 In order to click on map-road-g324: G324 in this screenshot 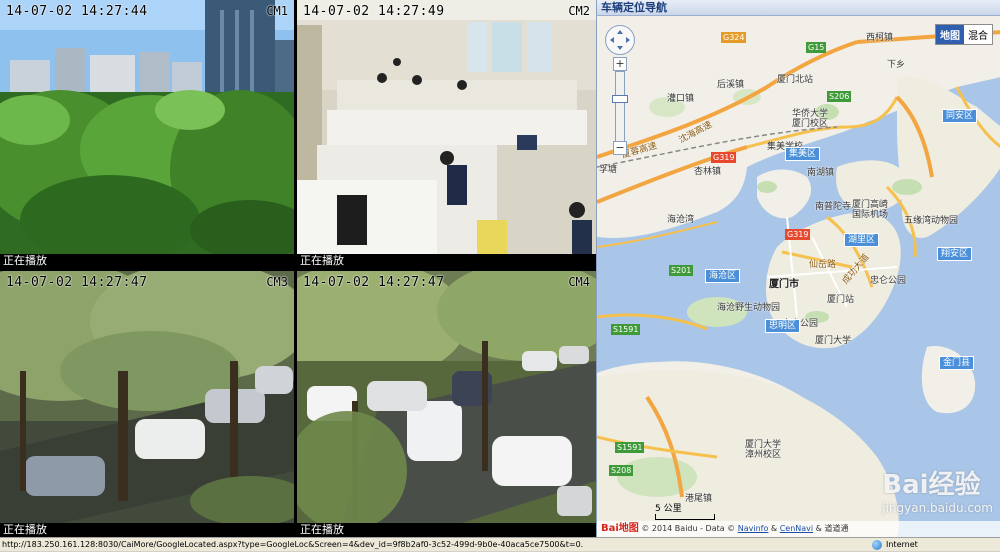, I will do `click(734, 37)`.